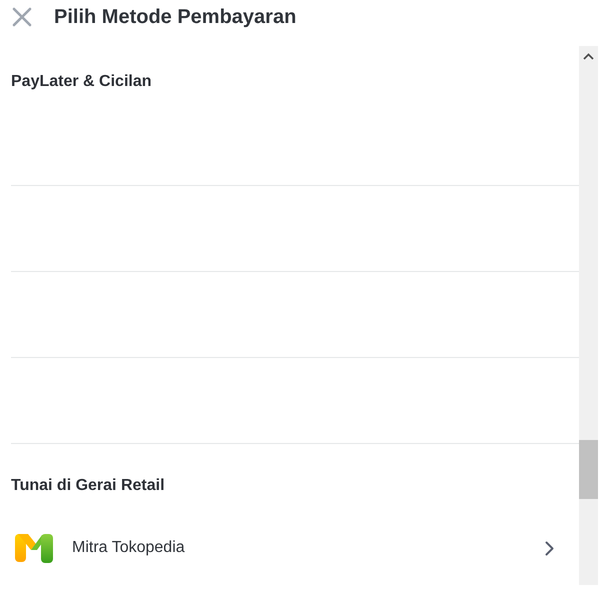 Image resolution: width=600 pixels, height=600 pixels. Describe the element at coordinates (588, 56) in the screenshot. I see `scroll-up-icon` at that location.